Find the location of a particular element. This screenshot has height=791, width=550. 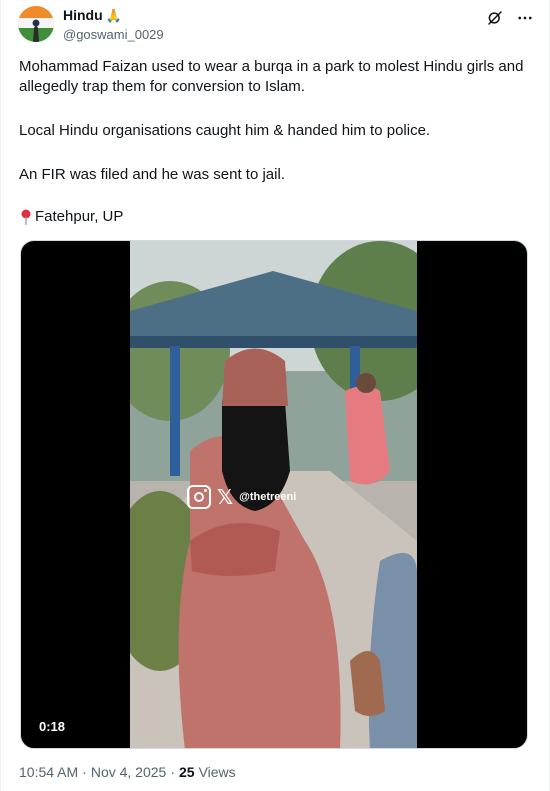

x-logo-icon: 𝕏 is located at coordinates (225, 497).